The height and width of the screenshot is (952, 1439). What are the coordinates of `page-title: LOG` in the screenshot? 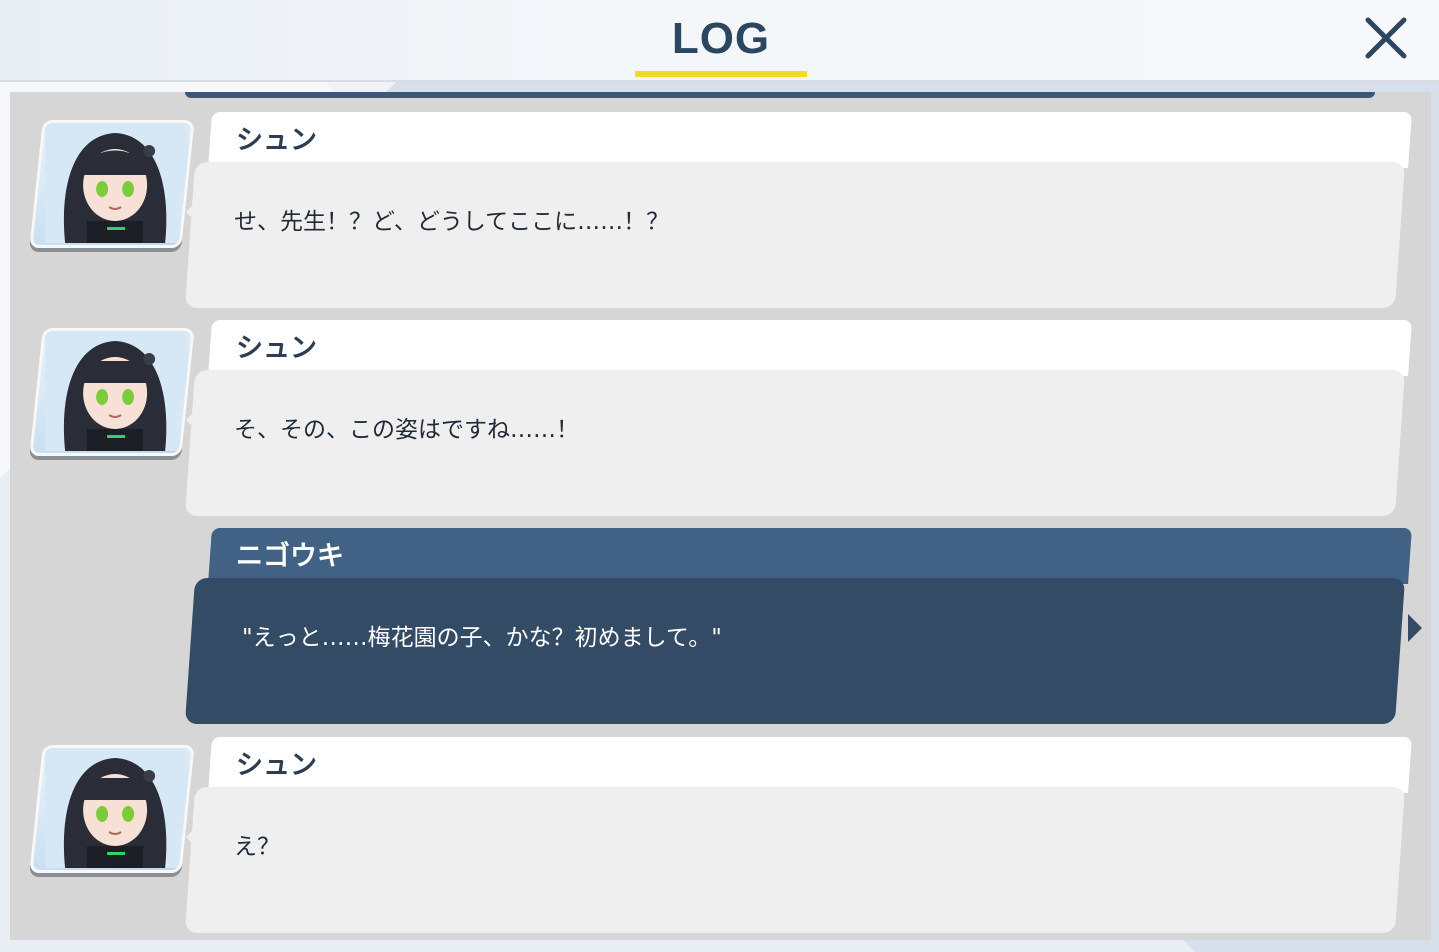 It's located at (721, 38).